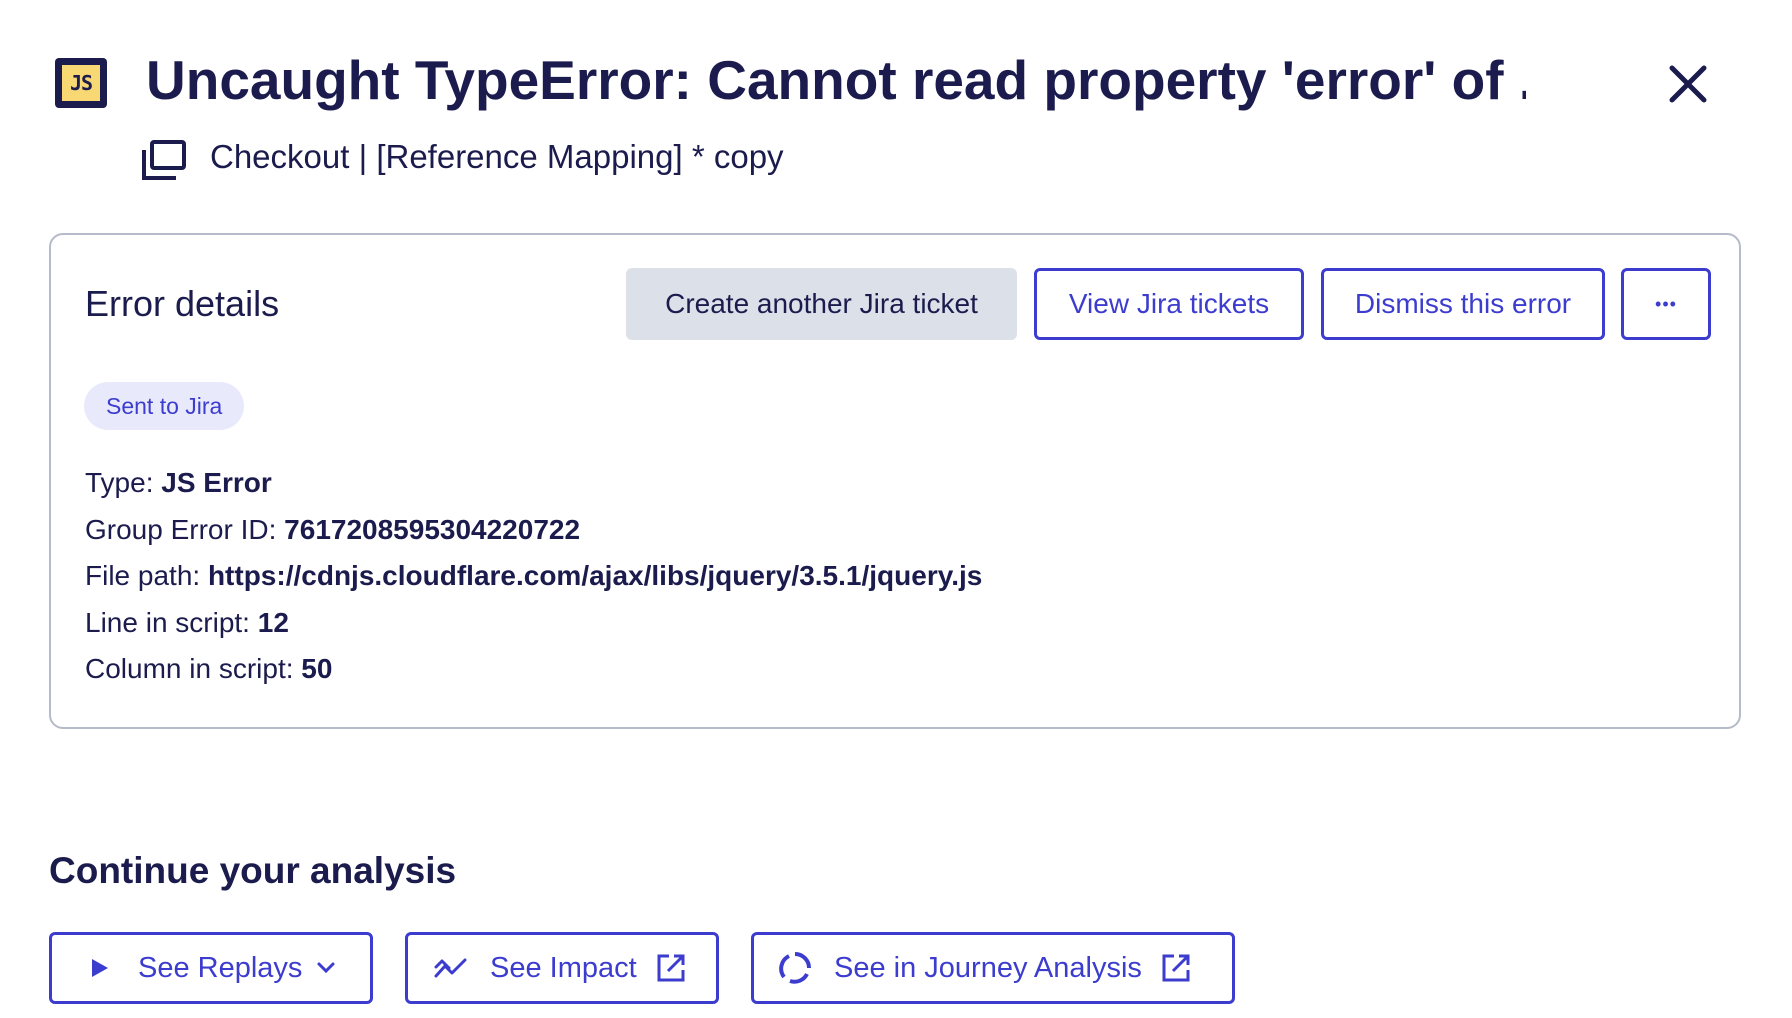 This screenshot has height=1018, width=1792. What do you see at coordinates (209, 668) in the screenshot?
I see `detail-row-column: Column in script: 50` at bounding box center [209, 668].